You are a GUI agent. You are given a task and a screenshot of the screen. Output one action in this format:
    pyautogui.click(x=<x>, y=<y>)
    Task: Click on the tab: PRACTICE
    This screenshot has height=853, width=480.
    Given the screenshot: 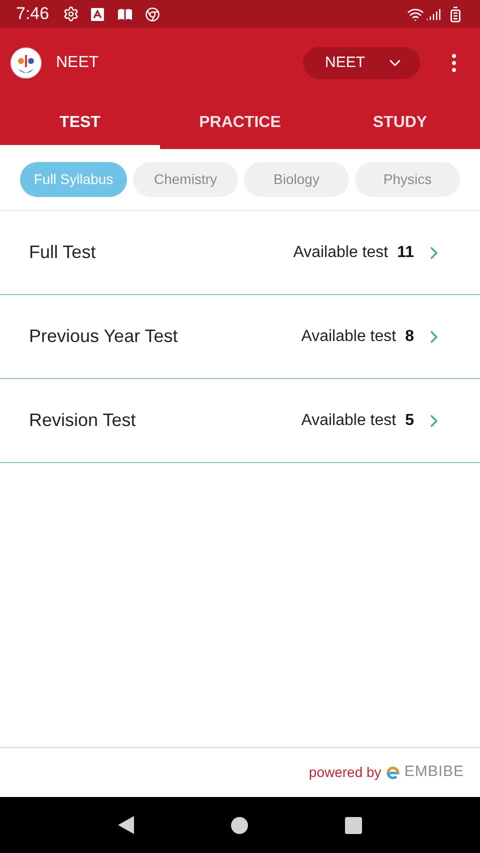 What is the action you would take?
    pyautogui.click(x=240, y=123)
    